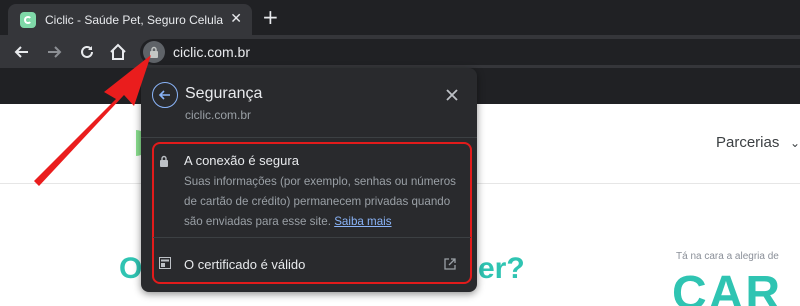 This screenshot has width=800, height=306. I want to click on back-button-popup, so click(165, 95).